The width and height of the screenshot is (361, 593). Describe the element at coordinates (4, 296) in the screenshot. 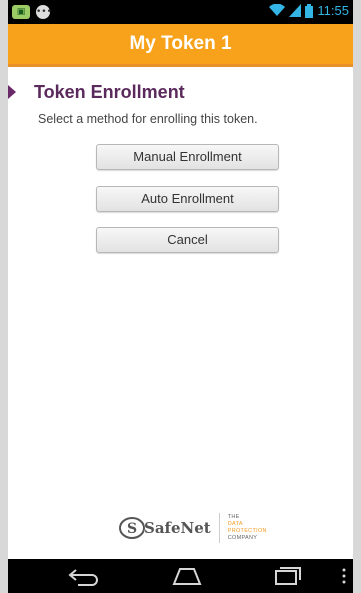

I see `device-frame-left` at that location.